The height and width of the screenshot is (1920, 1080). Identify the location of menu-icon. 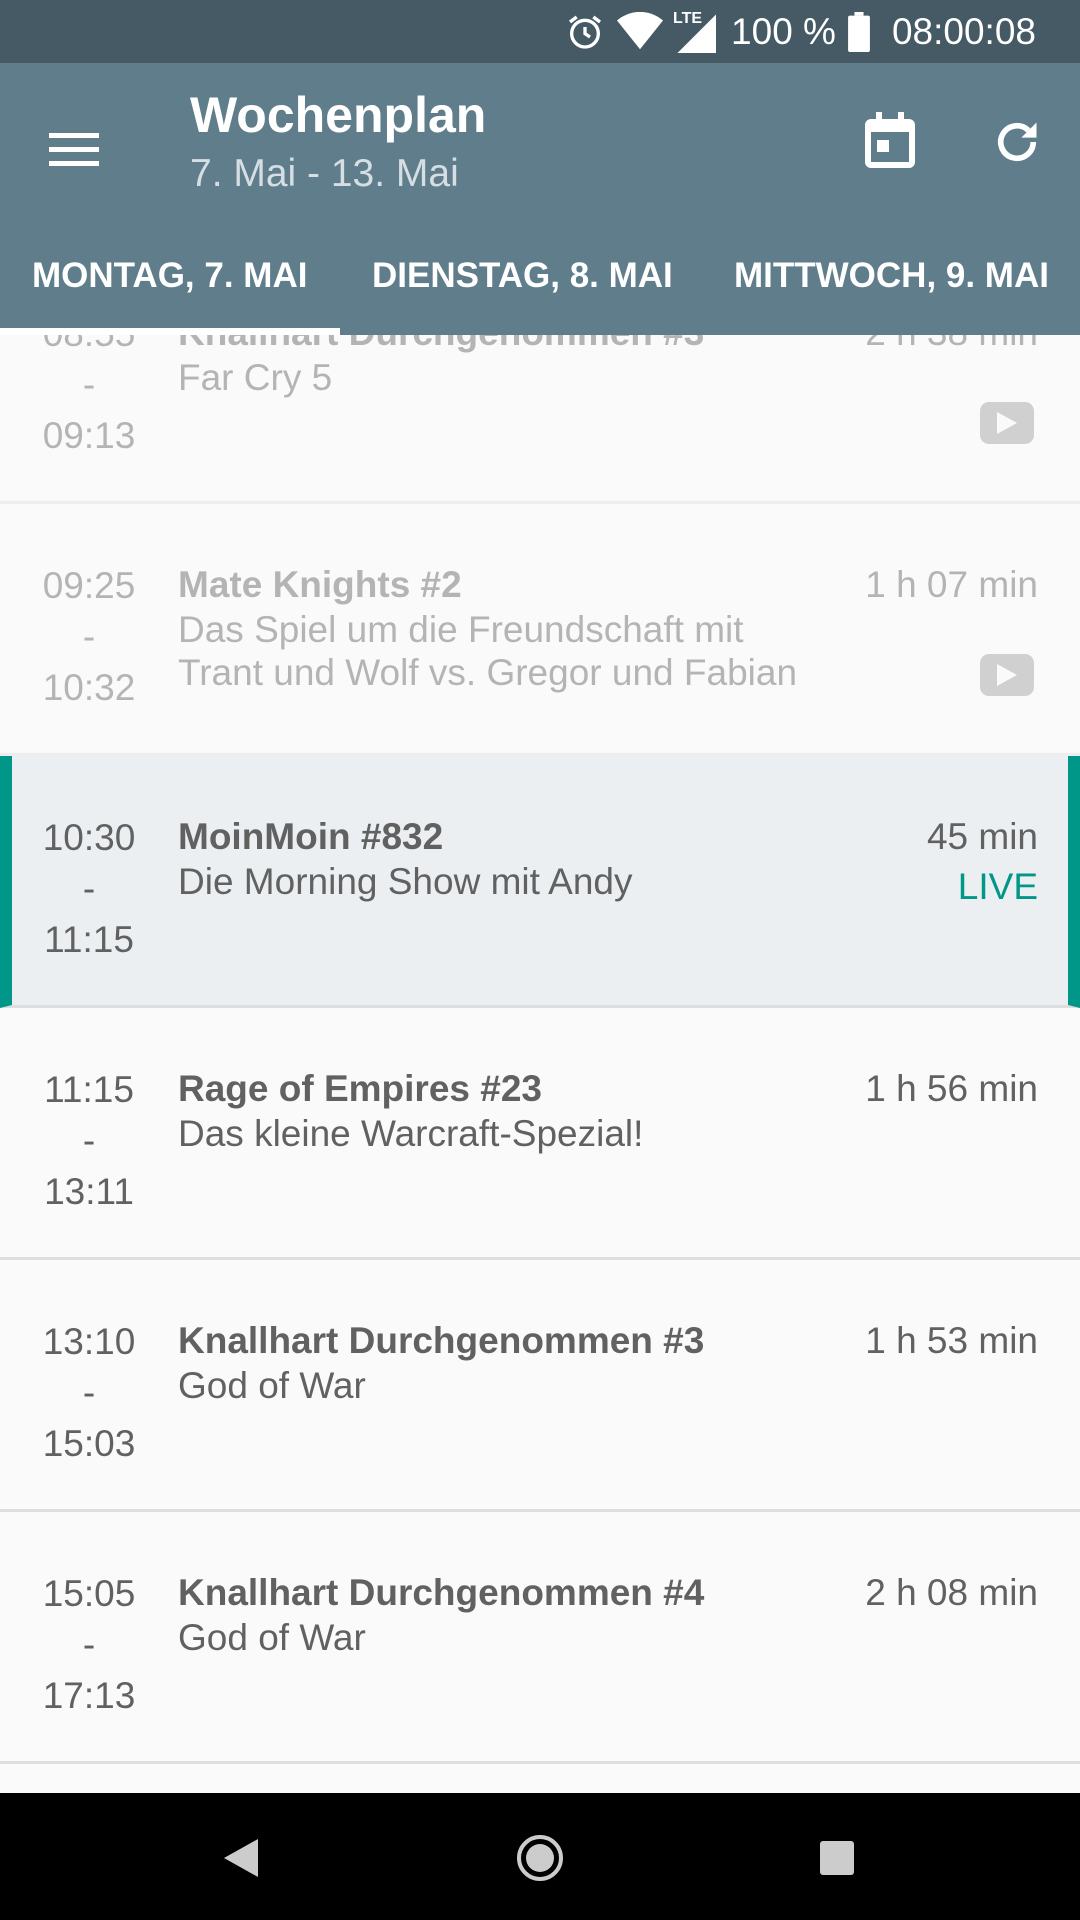
(74, 149).